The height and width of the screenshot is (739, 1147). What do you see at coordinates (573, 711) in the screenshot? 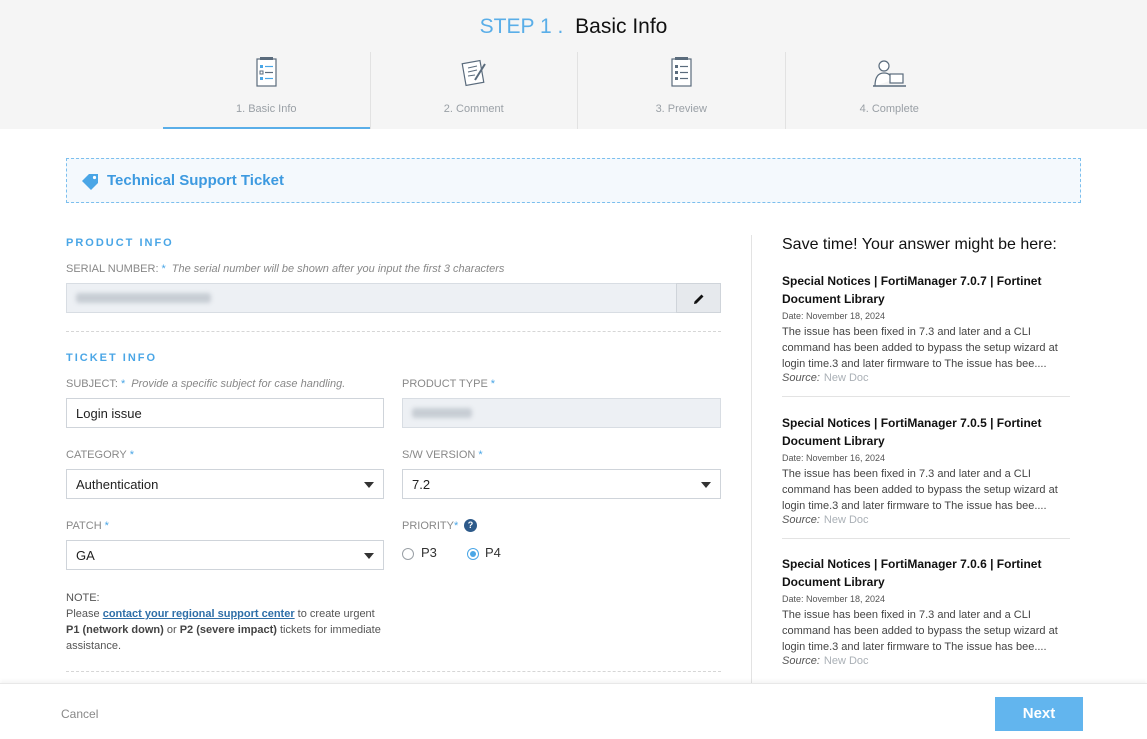
I see `wizard-footer: Cancel Next` at bounding box center [573, 711].